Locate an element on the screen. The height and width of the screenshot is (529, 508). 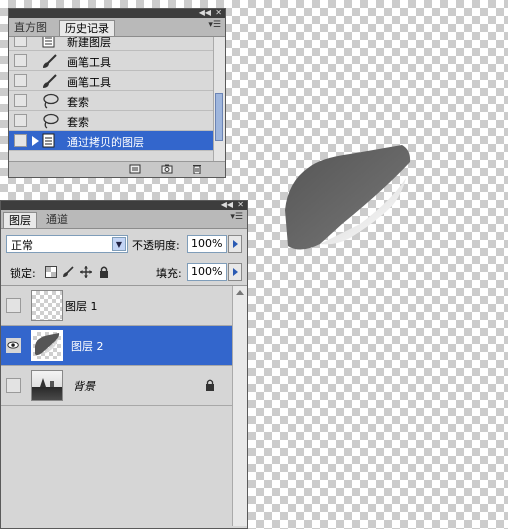
fill-label: 填充: is located at coordinates (169, 273).